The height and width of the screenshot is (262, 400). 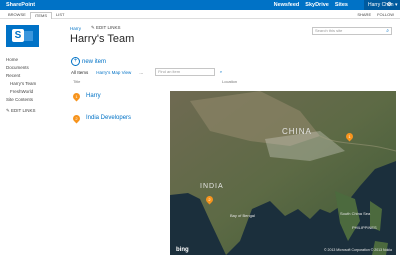 I want to click on list-item-title: India Developers, so click(x=108, y=118).